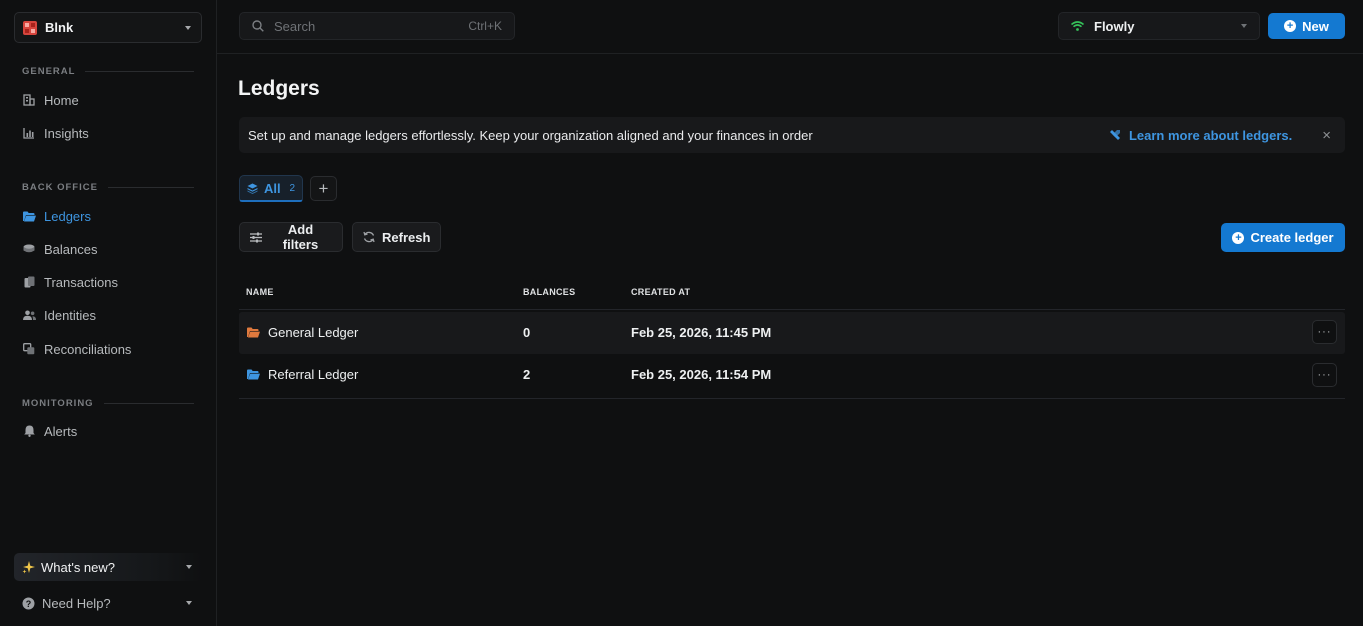 The image size is (1363, 626). Describe the element at coordinates (369, 237) in the screenshot. I see `refresh-icon` at that location.